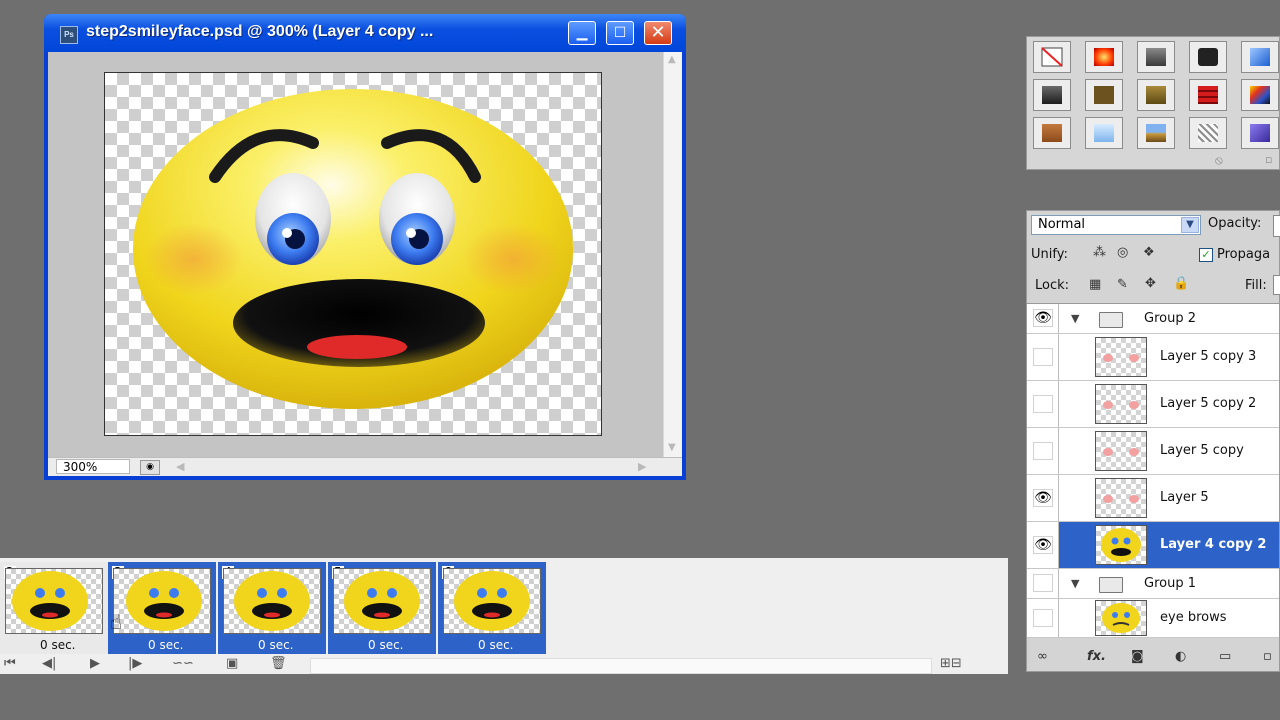  Describe the element at coordinates (1213, 544) in the screenshot. I see `layer-name: Layer 4 copy 2` at that location.